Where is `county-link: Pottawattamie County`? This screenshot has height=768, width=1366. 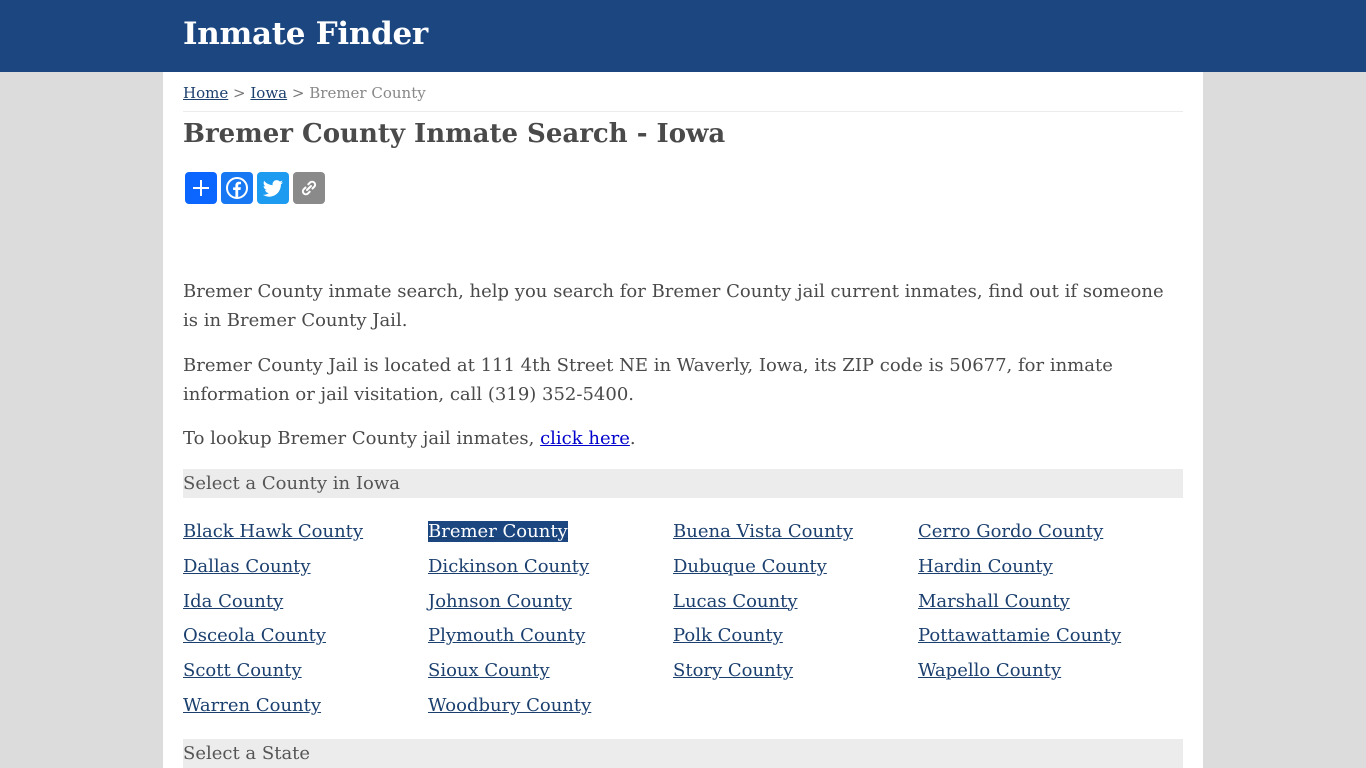 county-link: Pottawattamie County is located at coordinates (1040, 636).